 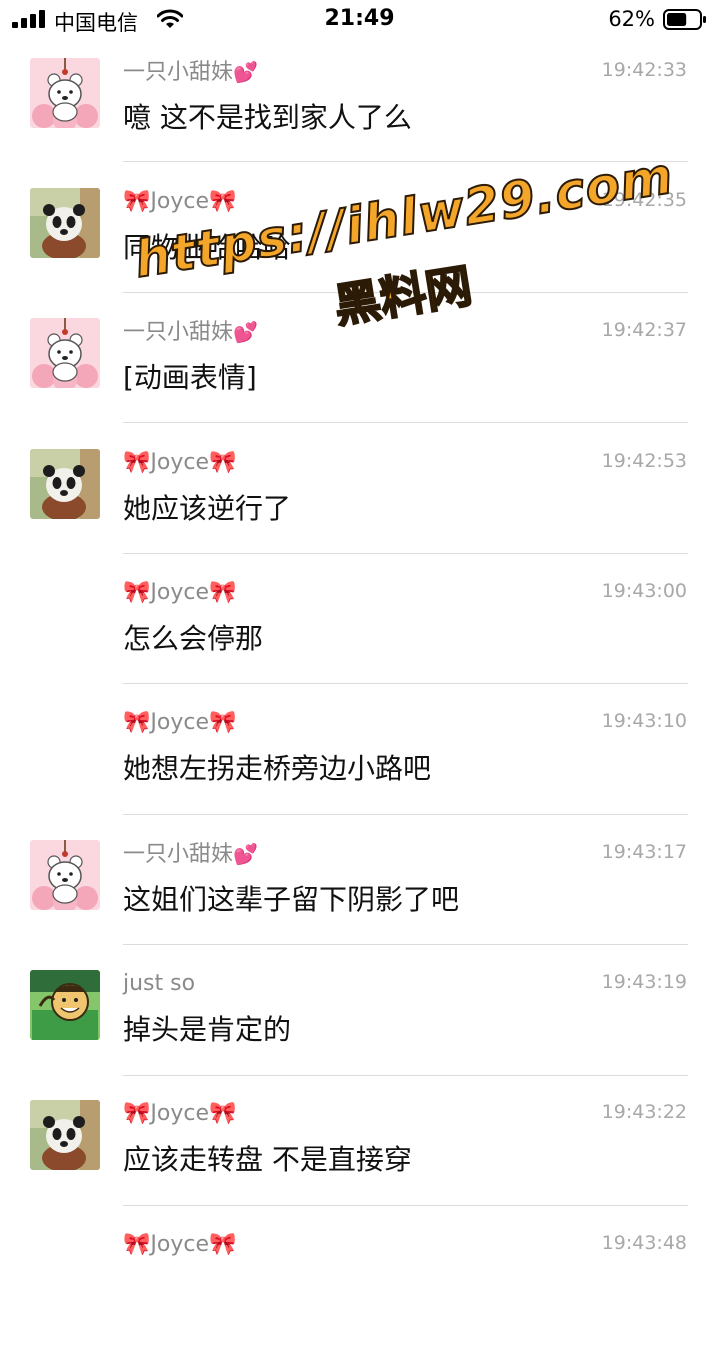 I want to click on cartoon-avatar, so click(x=65, y=1005).